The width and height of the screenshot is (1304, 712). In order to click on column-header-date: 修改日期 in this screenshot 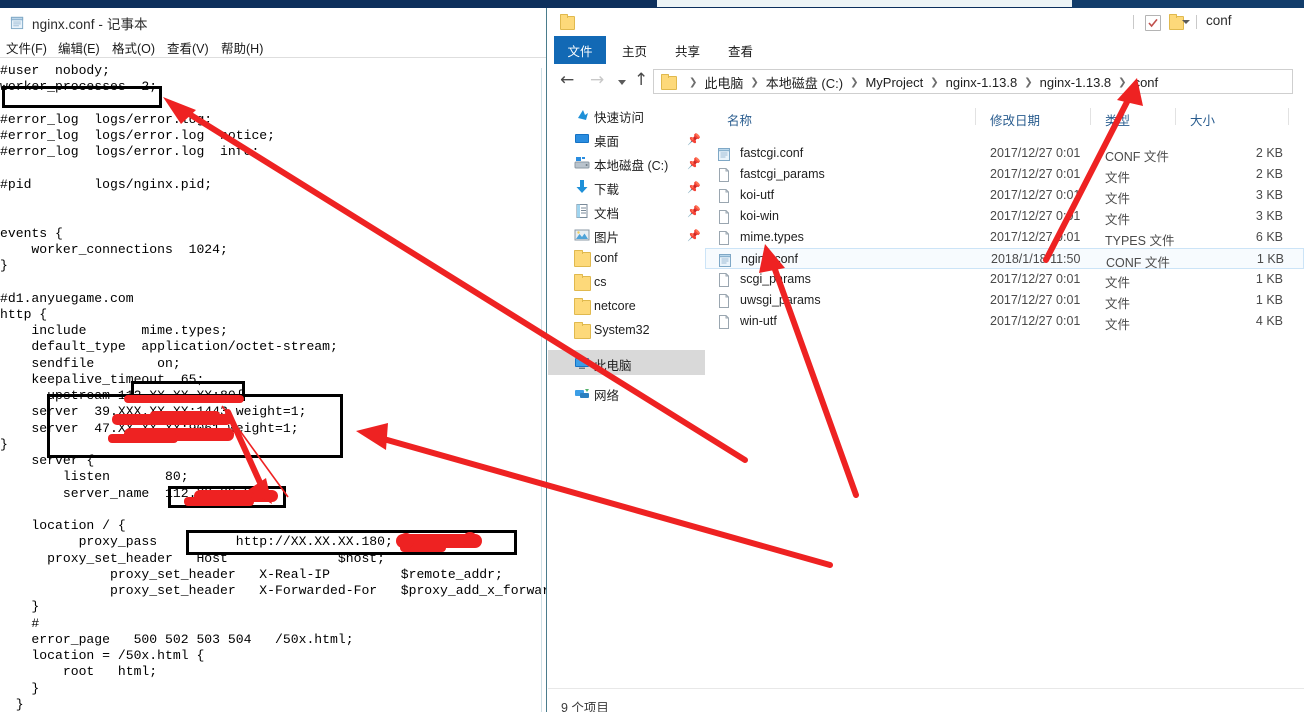, I will do `click(1015, 119)`.